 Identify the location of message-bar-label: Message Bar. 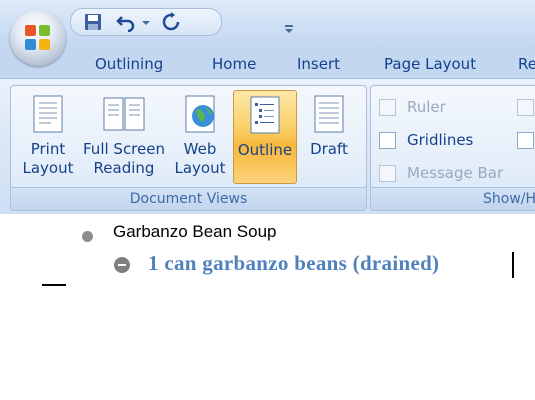
(455, 173).